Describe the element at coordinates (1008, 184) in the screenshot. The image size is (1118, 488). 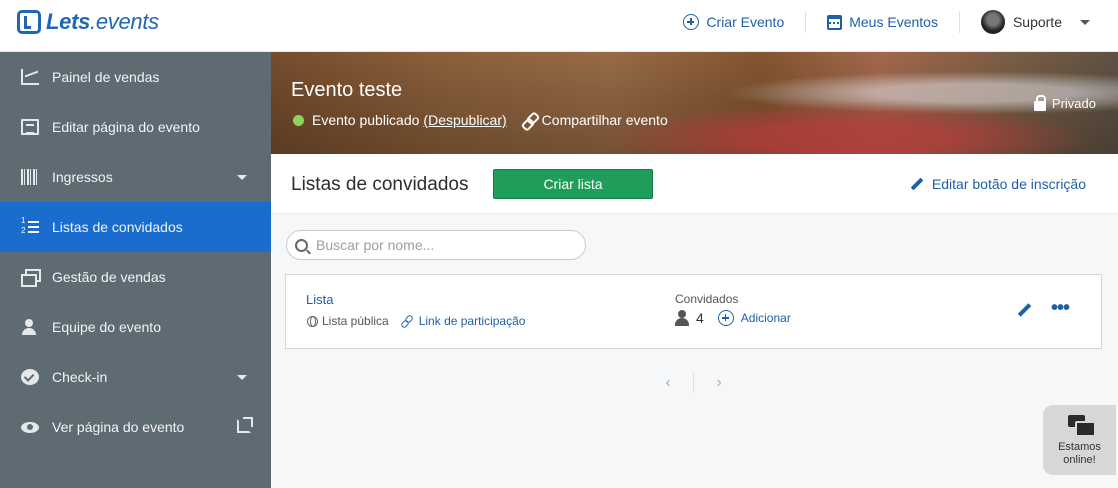
I see `edit-signup-label: Editar botão de inscrição` at that location.